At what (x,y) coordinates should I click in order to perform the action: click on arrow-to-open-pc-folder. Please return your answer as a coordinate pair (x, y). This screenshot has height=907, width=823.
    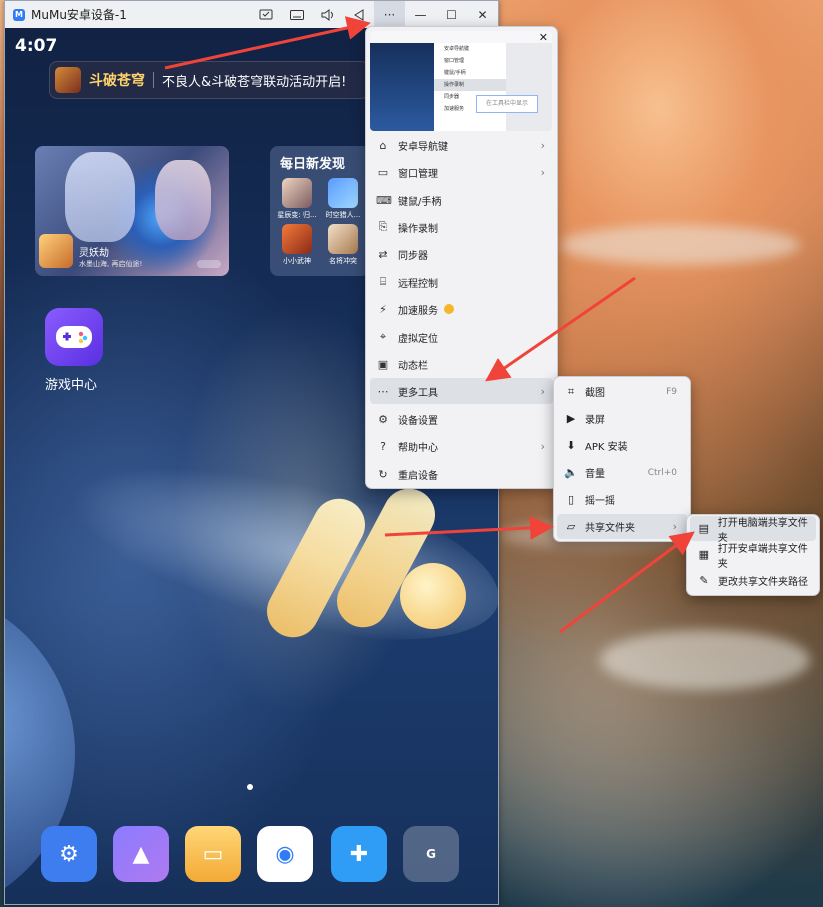
    Looking at the image, I should click on (627, 582).